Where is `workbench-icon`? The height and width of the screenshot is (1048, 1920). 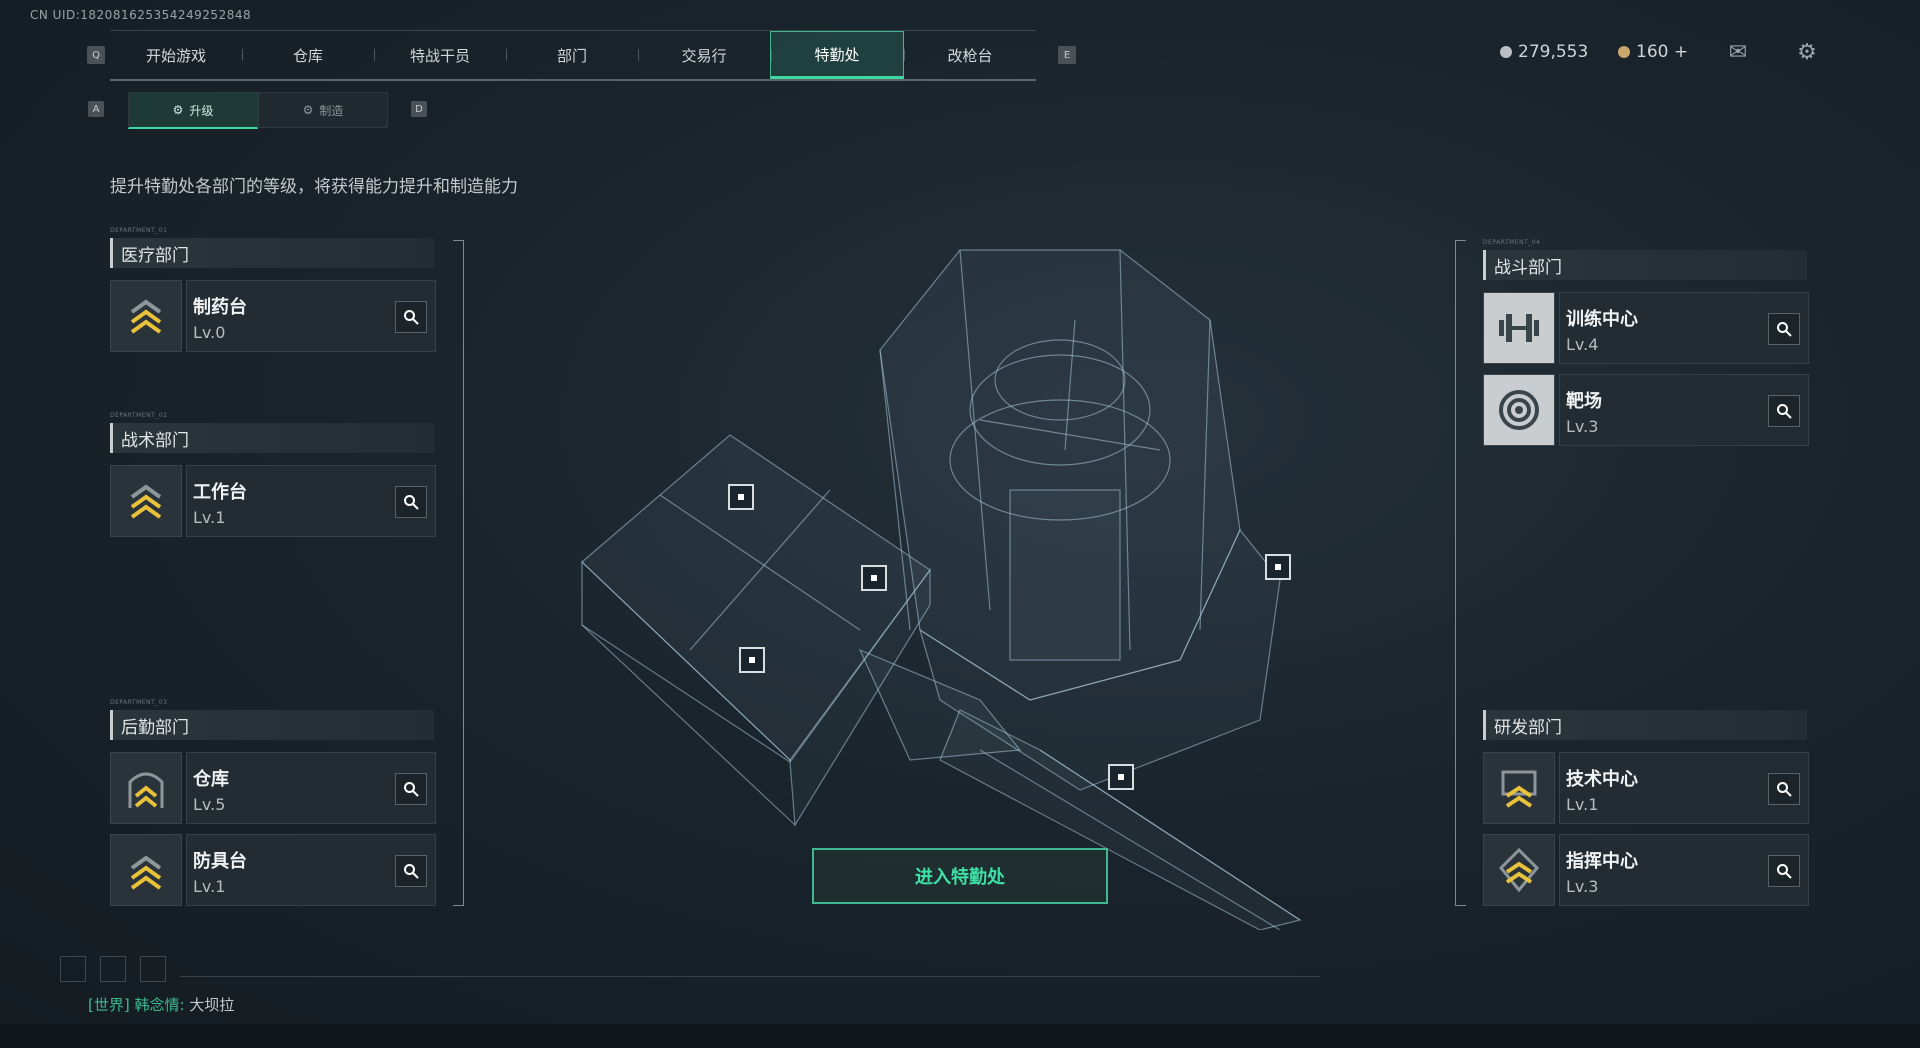 workbench-icon is located at coordinates (146, 501).